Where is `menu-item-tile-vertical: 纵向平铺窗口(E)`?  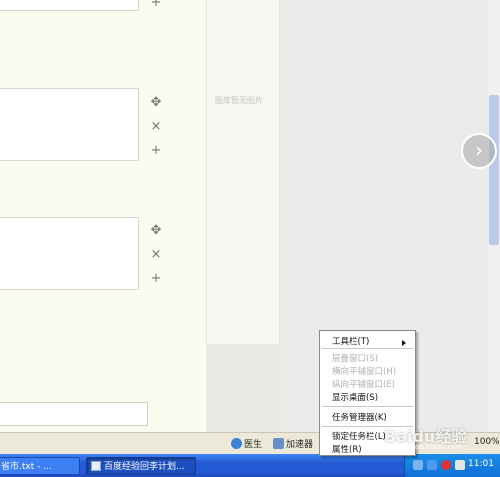 menu-item-tile-vertical: 纵向平铺窗口(E) is located at coordinates (363, 384).